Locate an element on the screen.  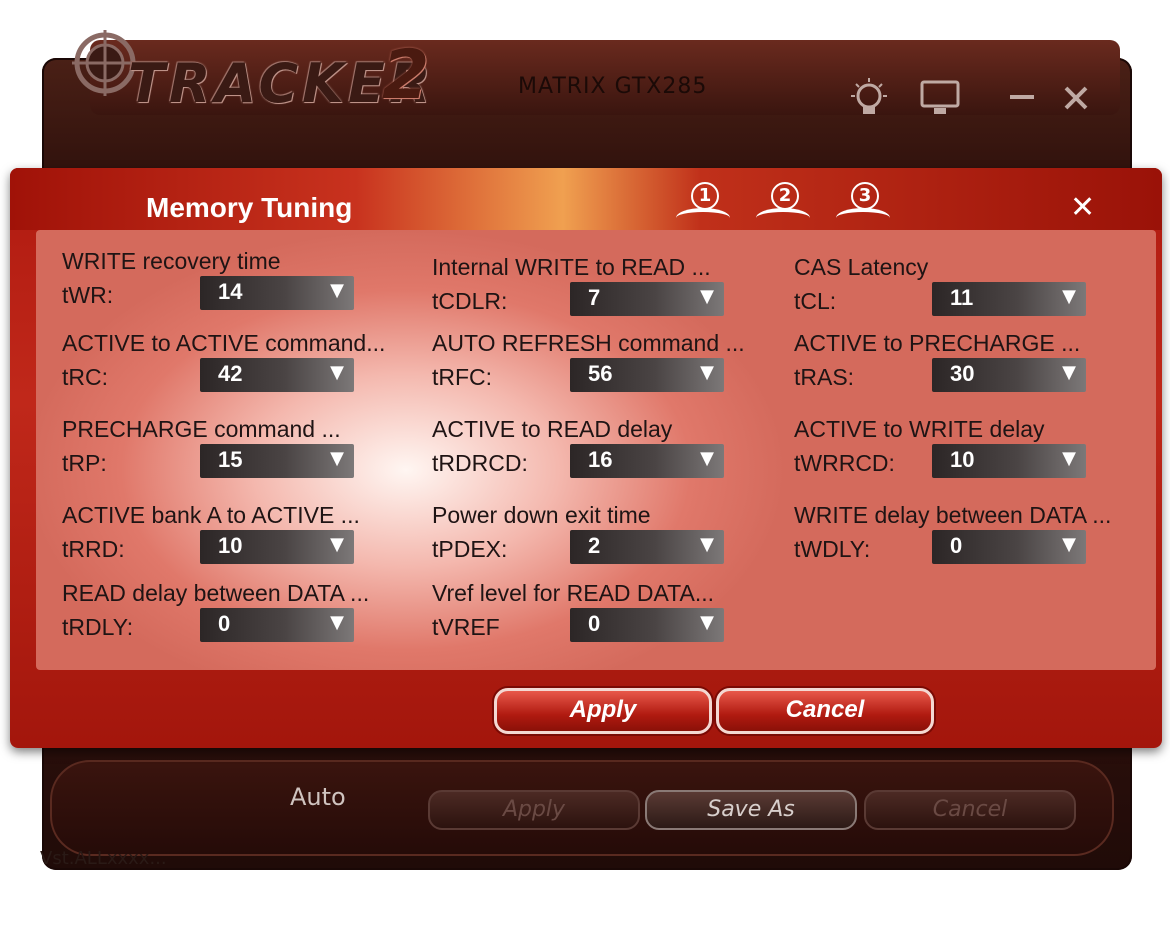
field-abbr: tWR: is located at coordinates (88, 295).